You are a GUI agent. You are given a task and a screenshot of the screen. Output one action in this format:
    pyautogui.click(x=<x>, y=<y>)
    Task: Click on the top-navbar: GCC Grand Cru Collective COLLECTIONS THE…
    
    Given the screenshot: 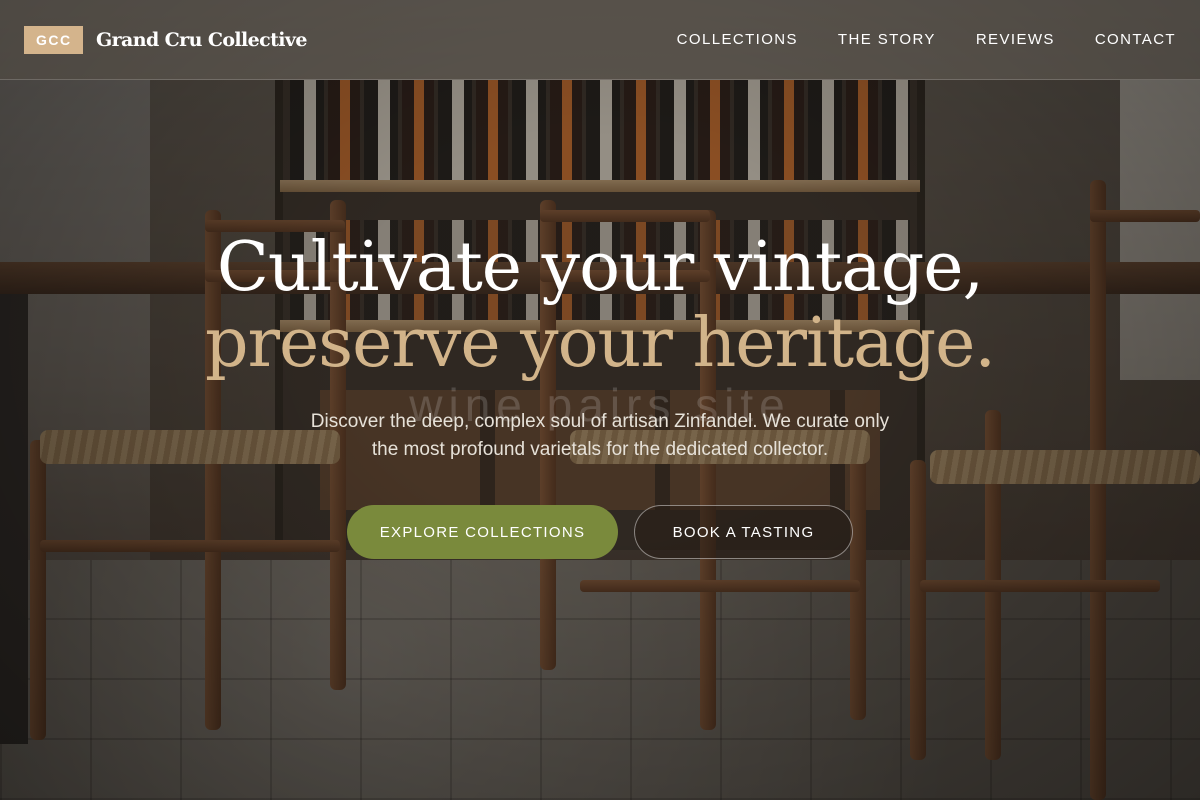 What is the action you would take?
    pyautogui.click(x=600, y=40)
    